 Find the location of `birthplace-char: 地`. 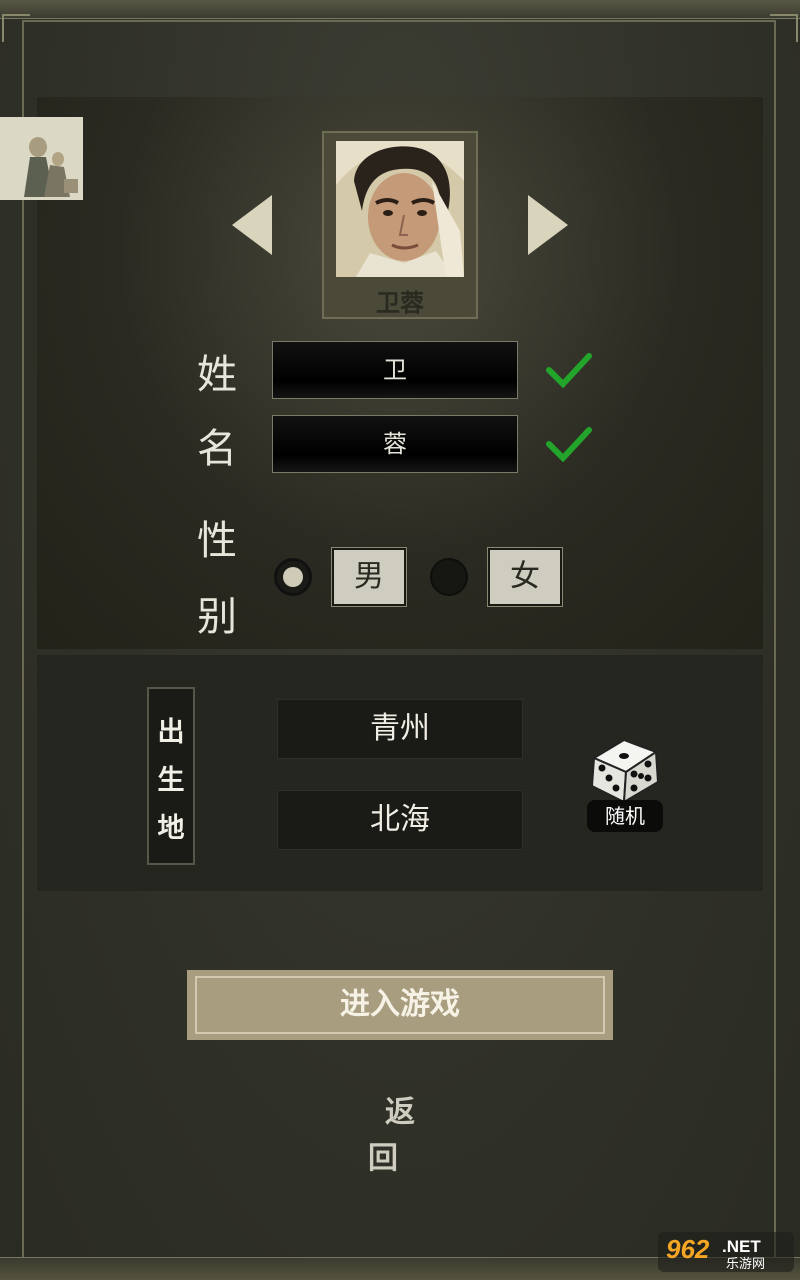

birthplace-char: 地 is located at coordinates (171, 828).